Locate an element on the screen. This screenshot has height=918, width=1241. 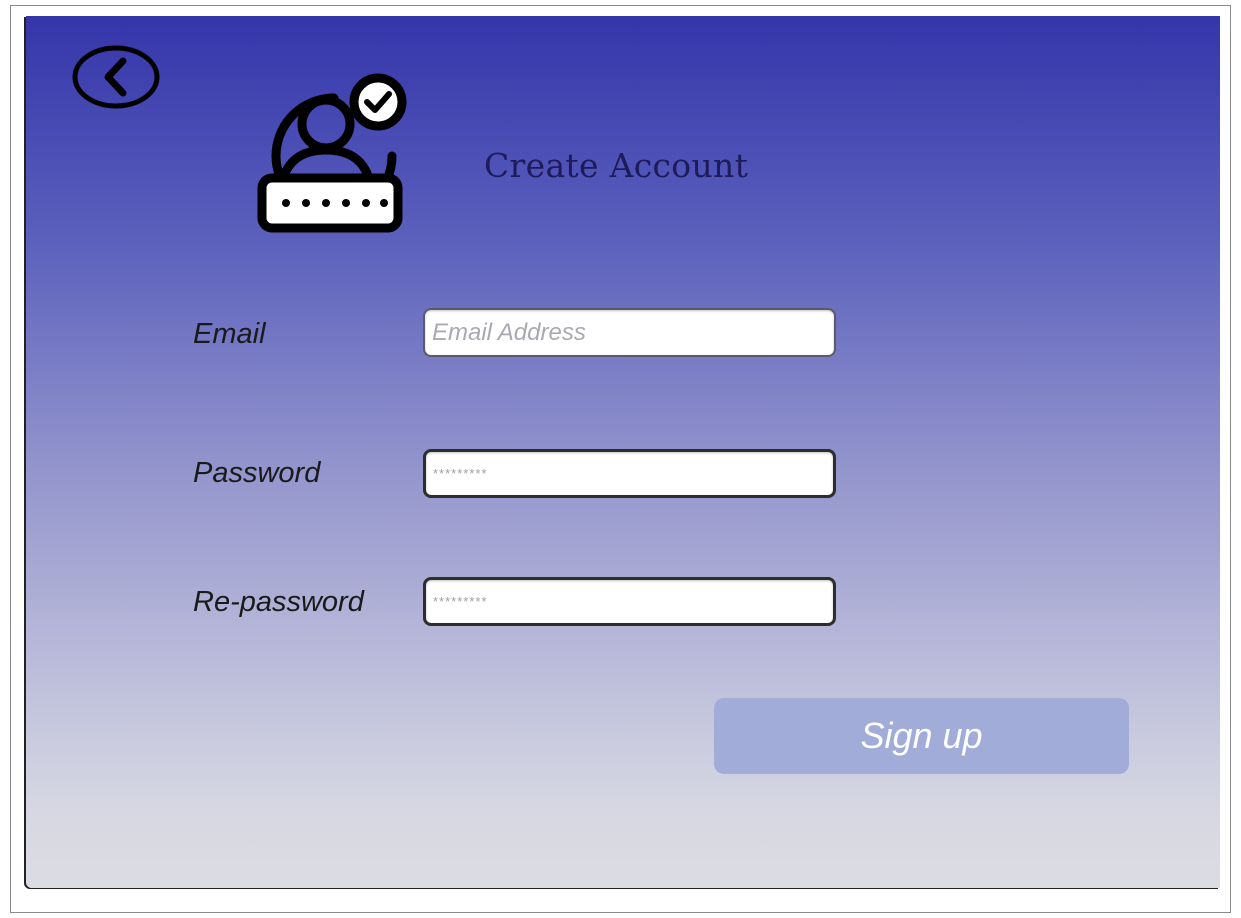
email-label: Email is located at coordinates (229, 334).